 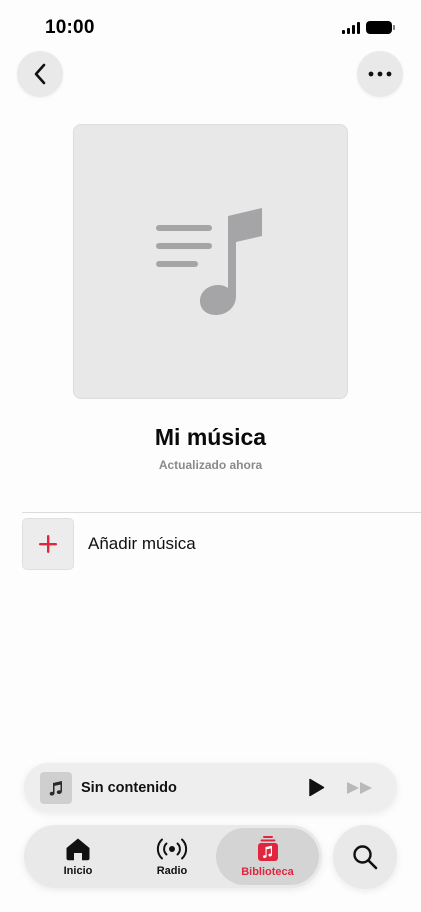 I want to click on play-icon, so click(x=316, y=787).